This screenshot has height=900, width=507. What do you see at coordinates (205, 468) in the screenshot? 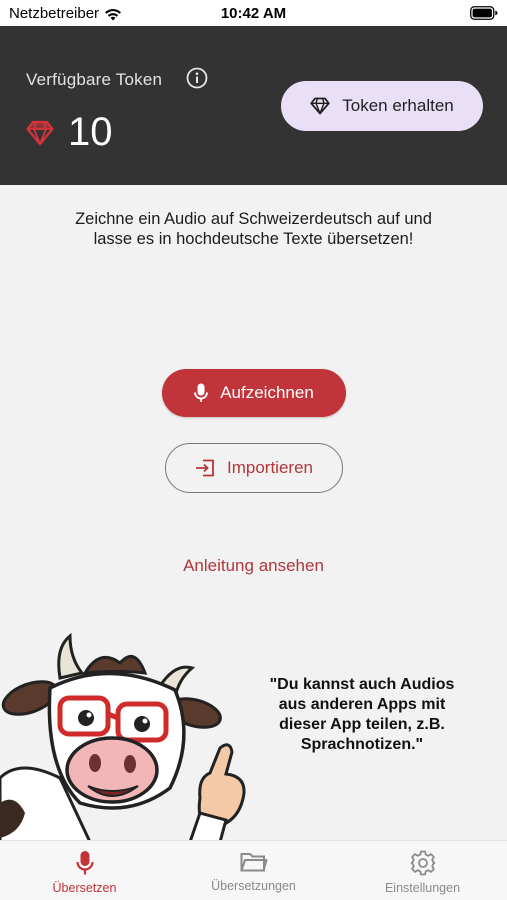
I see `import-icon` at bounding box center [205, 468].